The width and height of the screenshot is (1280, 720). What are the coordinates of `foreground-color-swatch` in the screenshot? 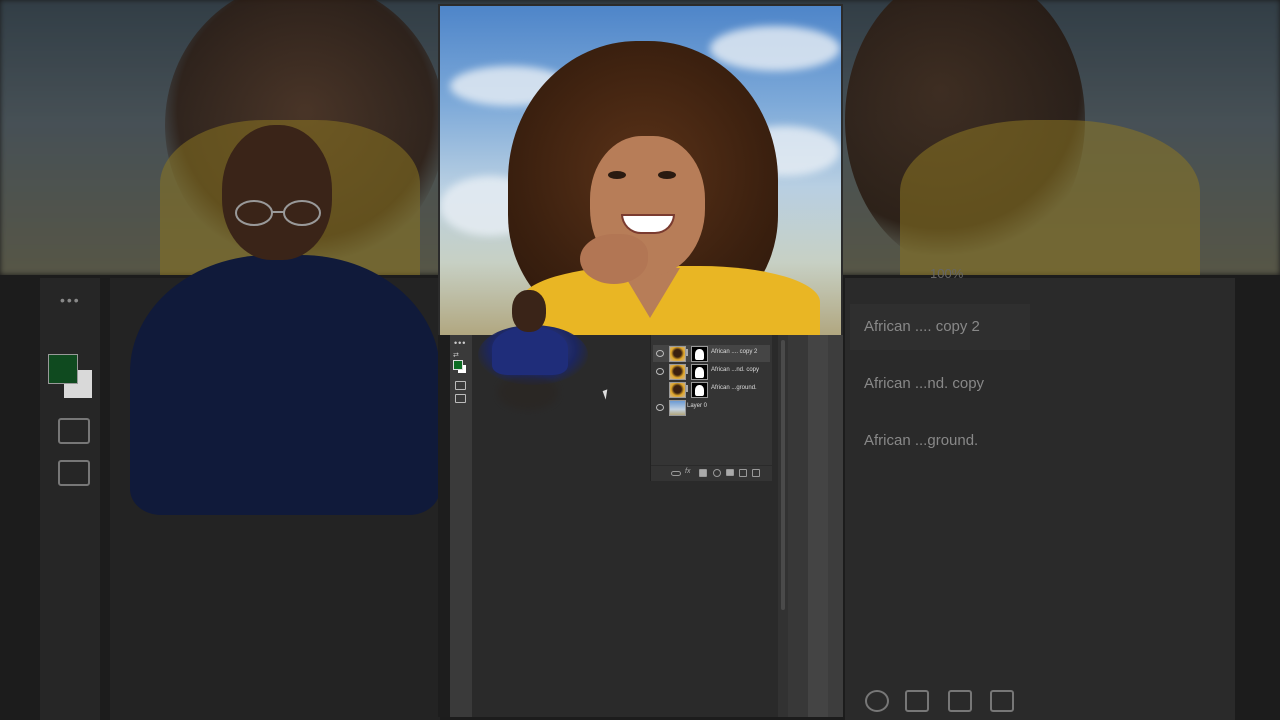 It's located at (458, 365).